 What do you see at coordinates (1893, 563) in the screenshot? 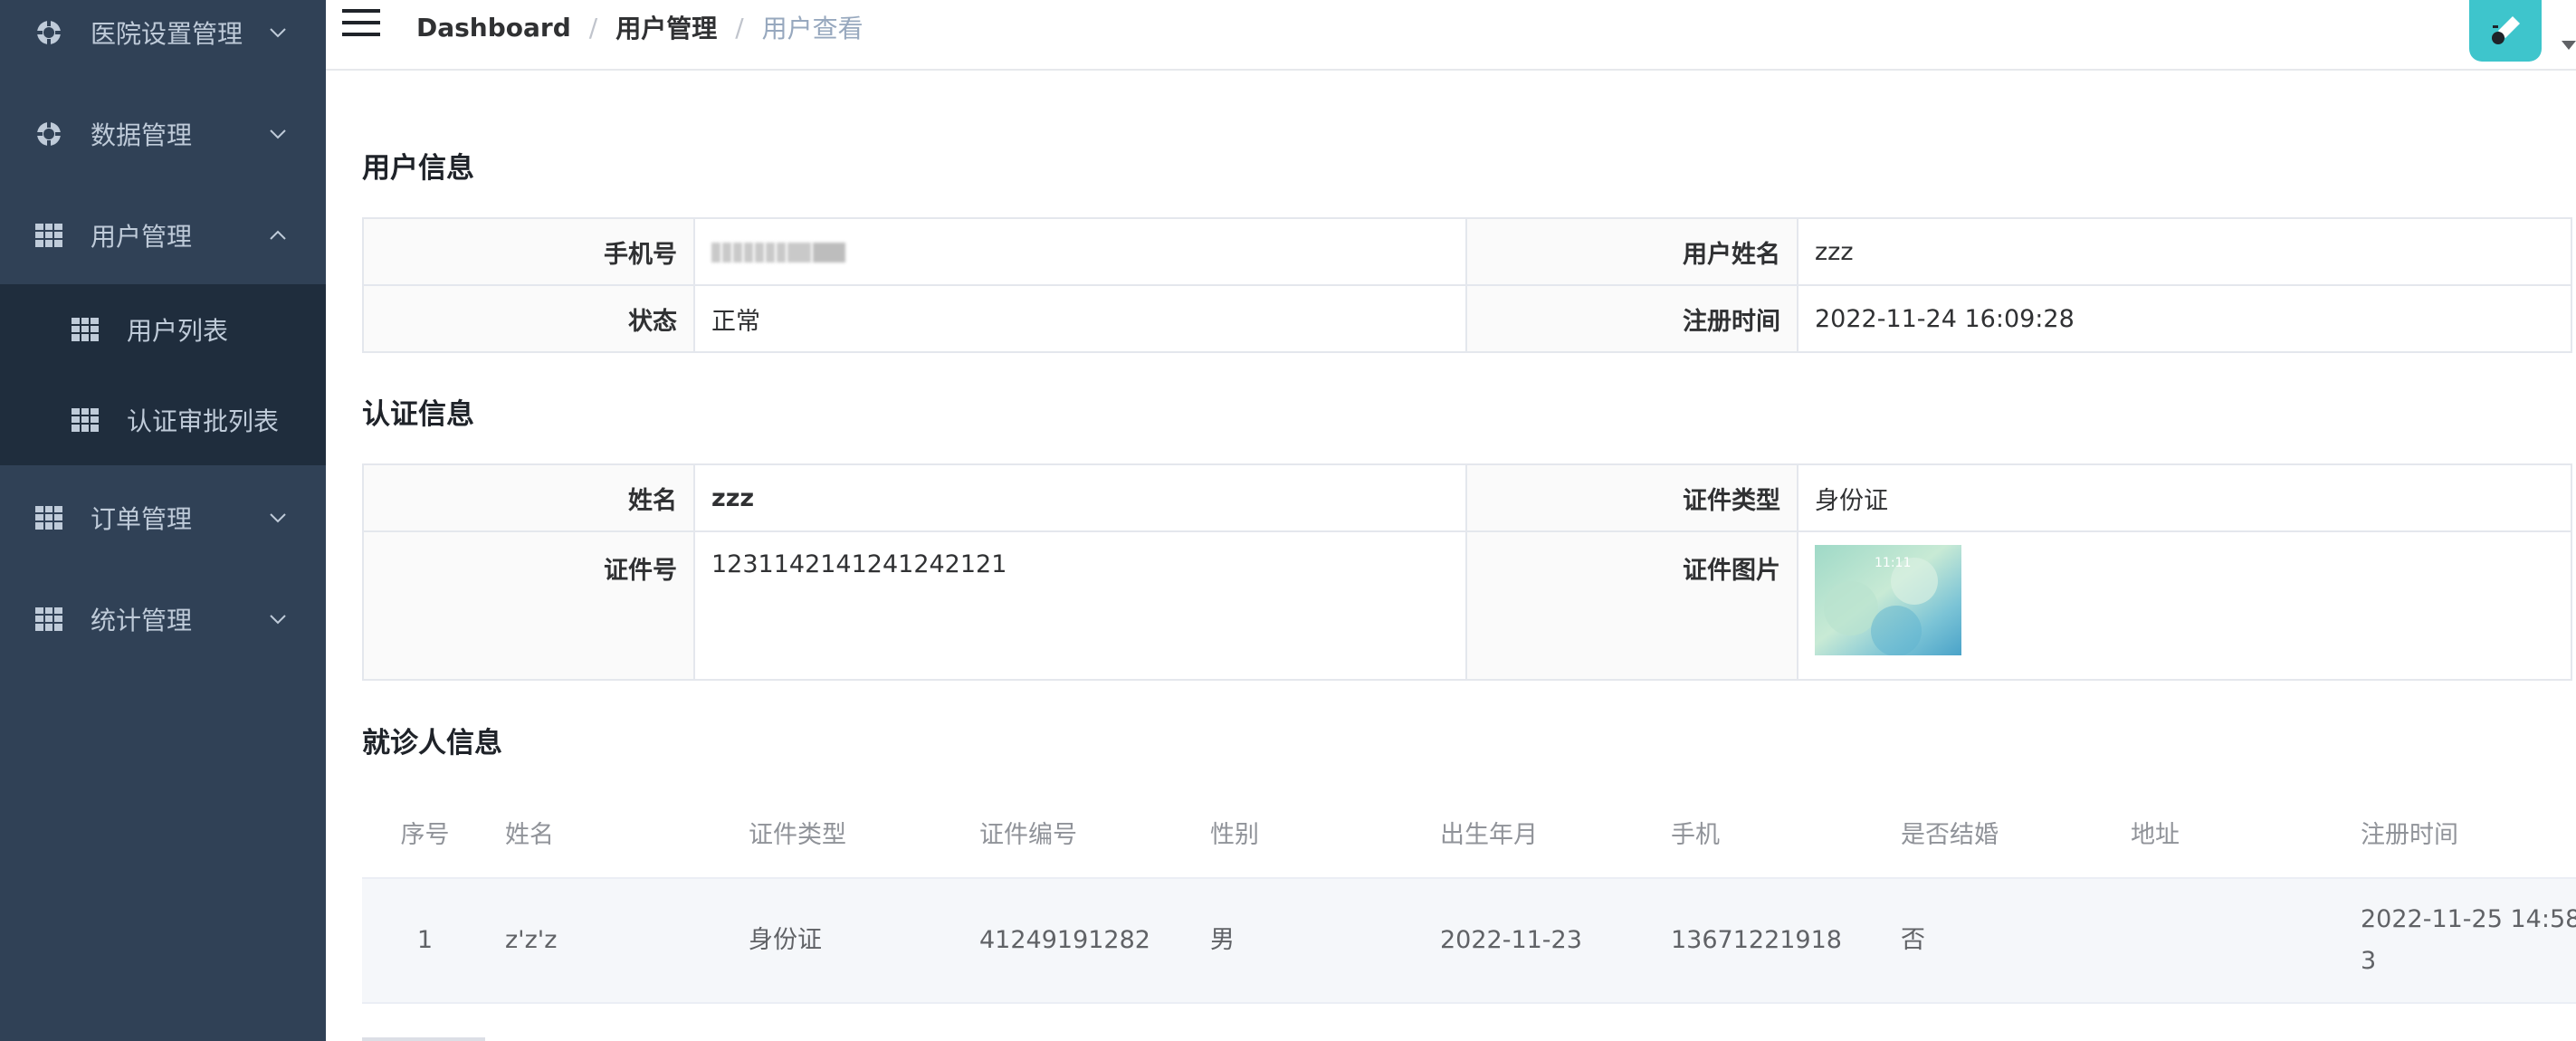
I see `cert-image-time: 11:11` at bounding box center [1893, 563].